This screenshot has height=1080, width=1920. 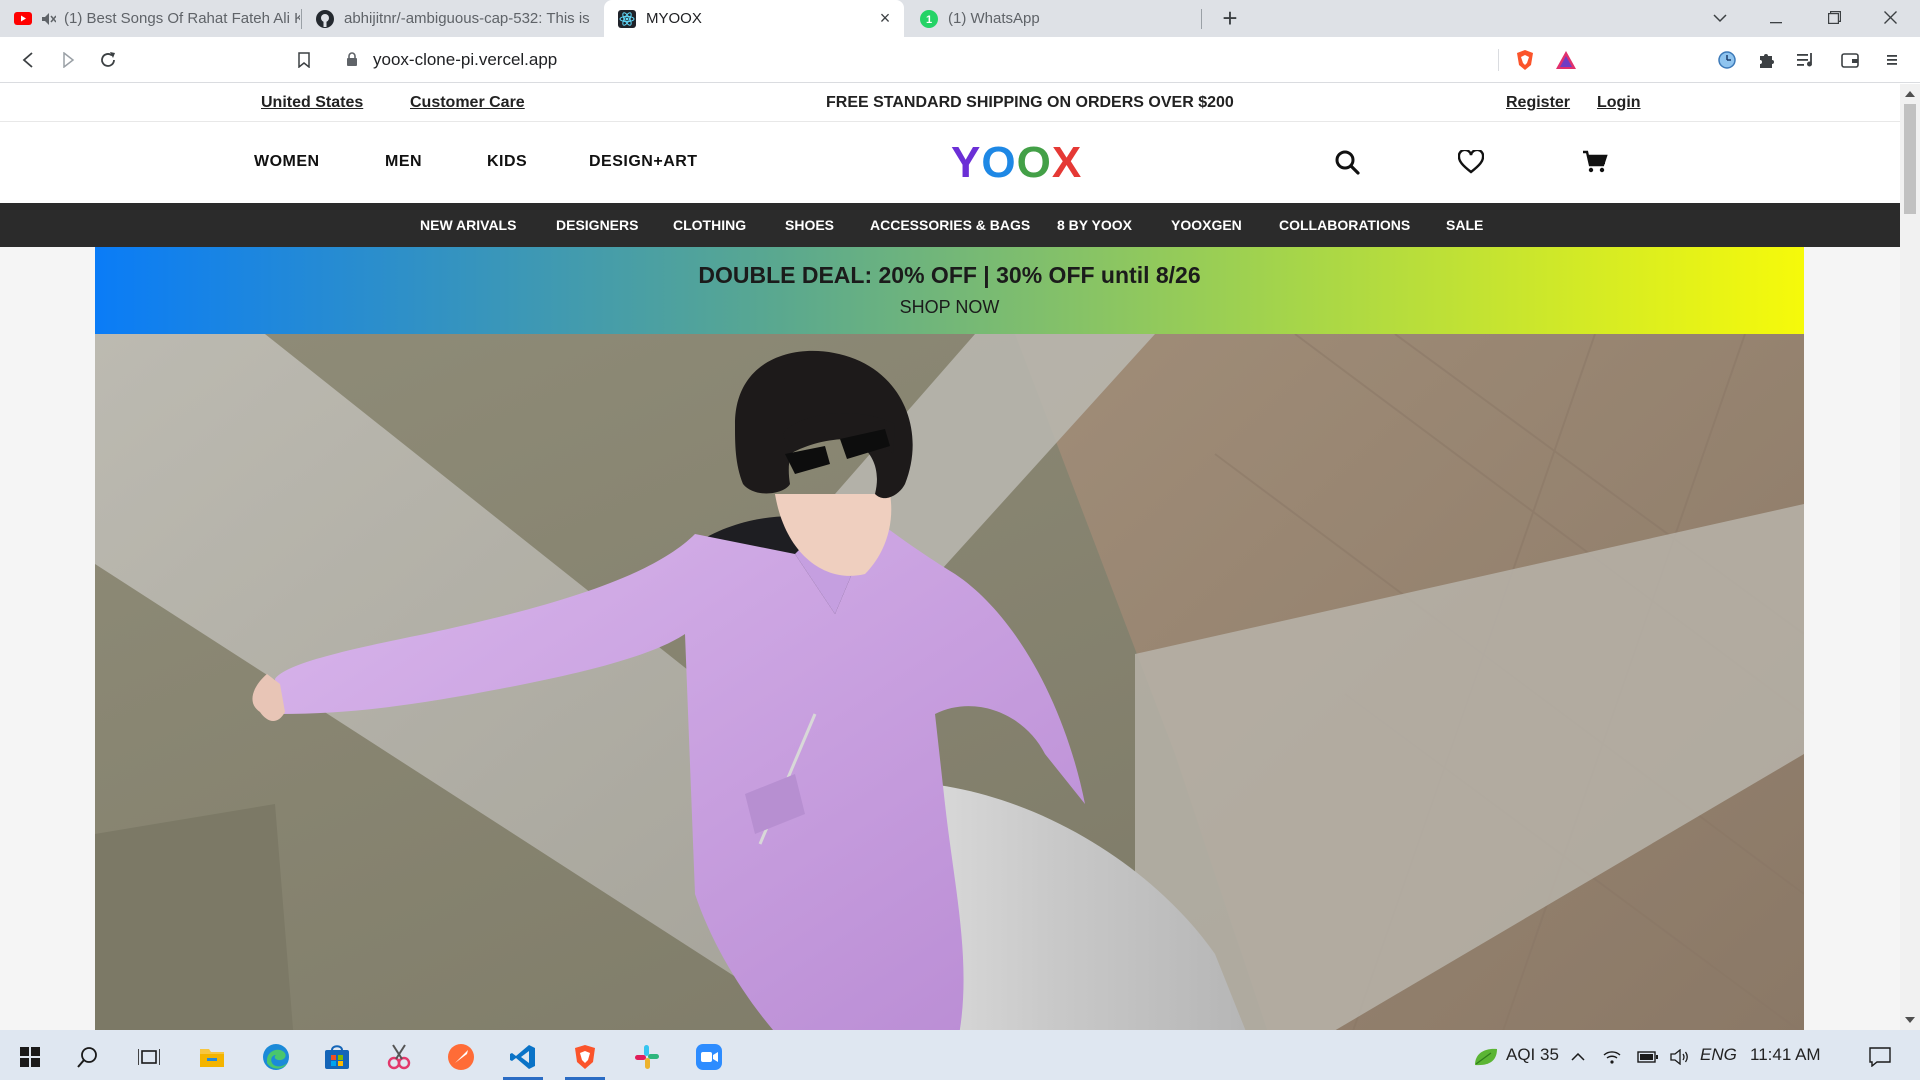 What do you see at coordinates (1525, 60) in the screenshot?
I see `brave-shields-icon` at bounding box center [1525, 60].